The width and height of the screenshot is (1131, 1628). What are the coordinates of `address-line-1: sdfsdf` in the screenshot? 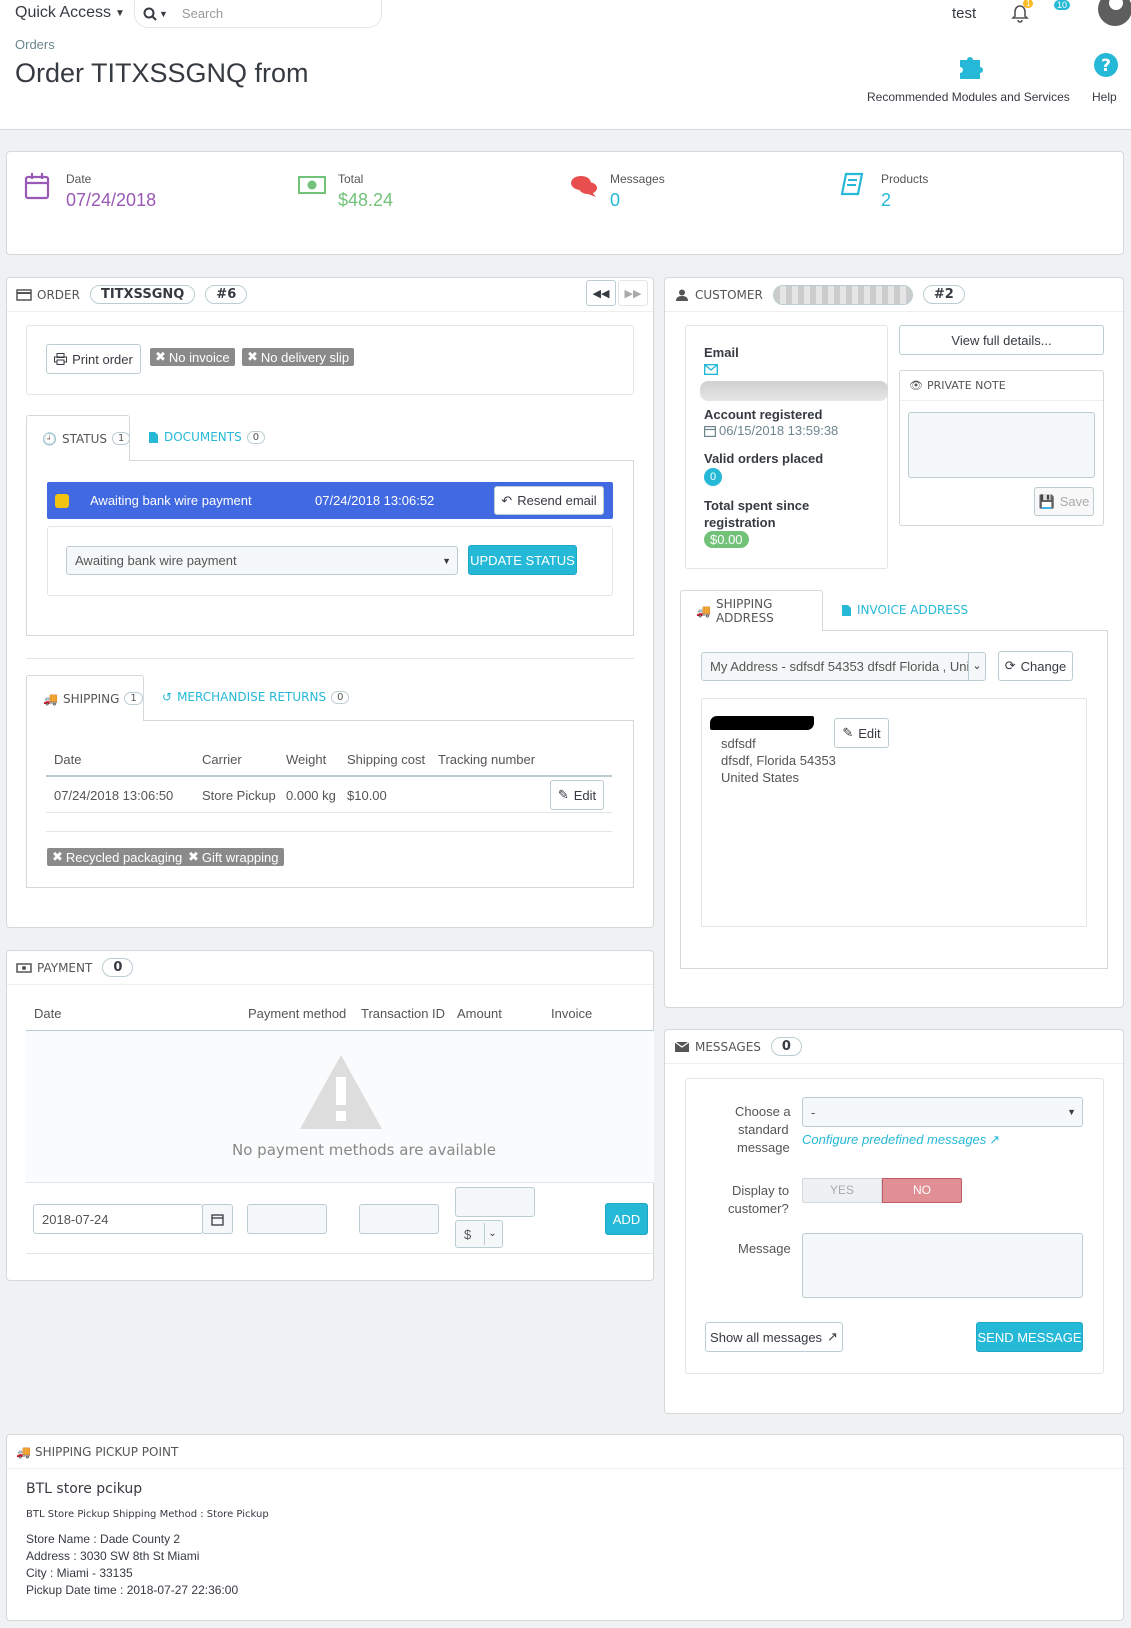 It's located at (738, 743).